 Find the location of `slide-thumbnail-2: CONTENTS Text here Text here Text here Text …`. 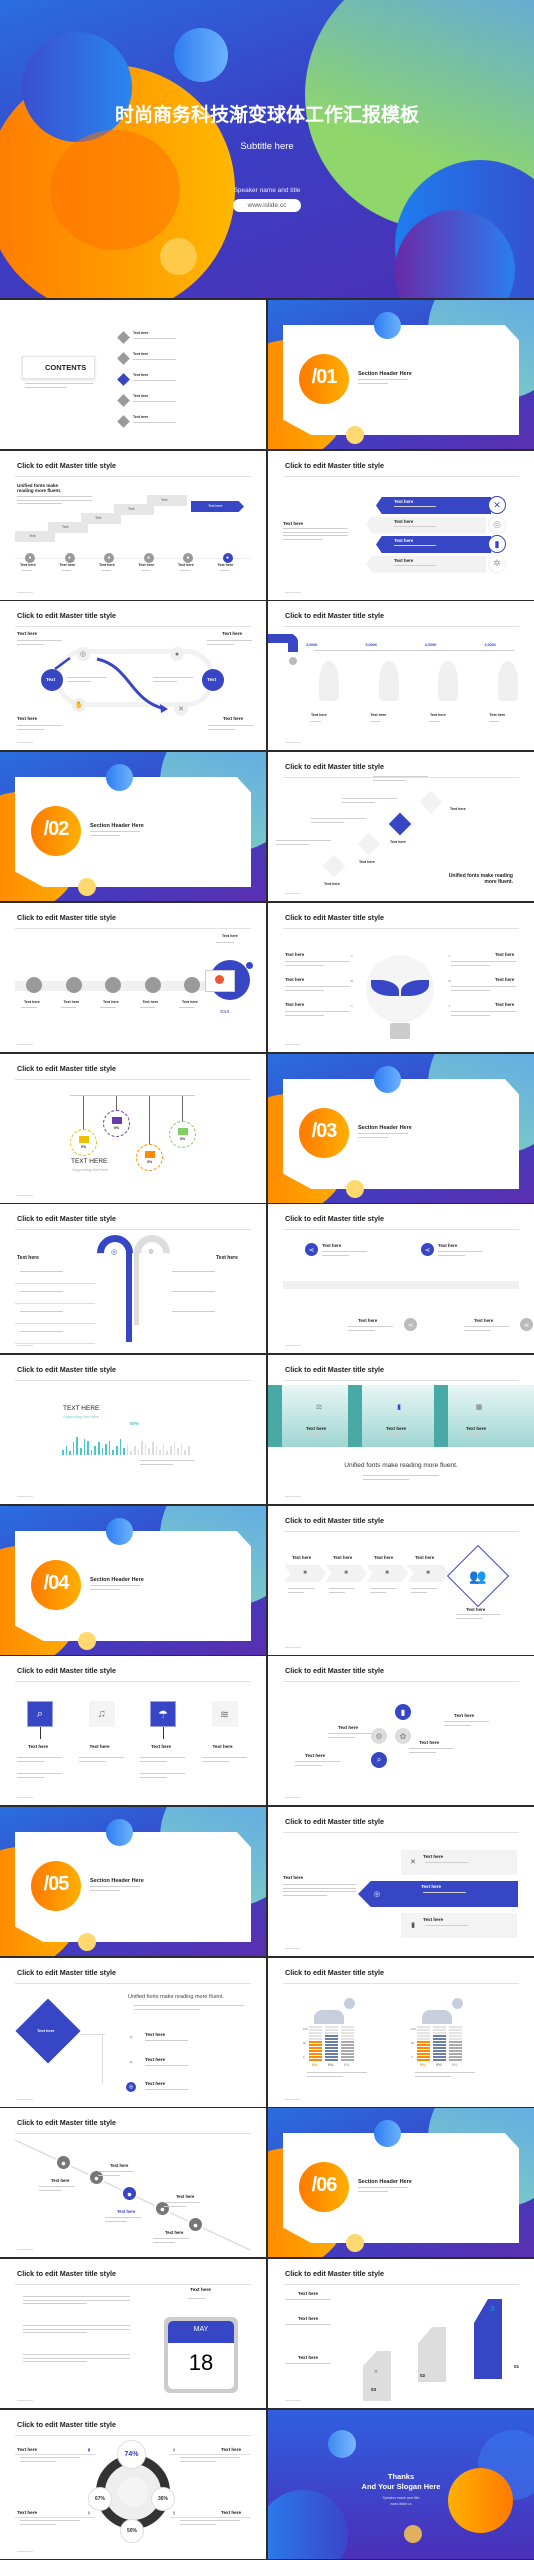

slide-thumbnail-2: CONTENTS Text here Text here Text here Text … is located at coordinates (133, 374).